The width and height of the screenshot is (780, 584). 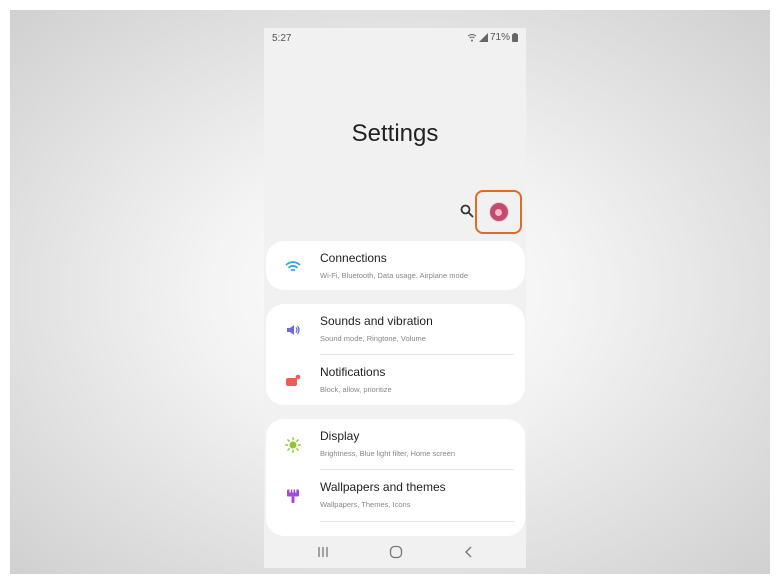 I want to click on sun-icon, so click(x=293, y=445).